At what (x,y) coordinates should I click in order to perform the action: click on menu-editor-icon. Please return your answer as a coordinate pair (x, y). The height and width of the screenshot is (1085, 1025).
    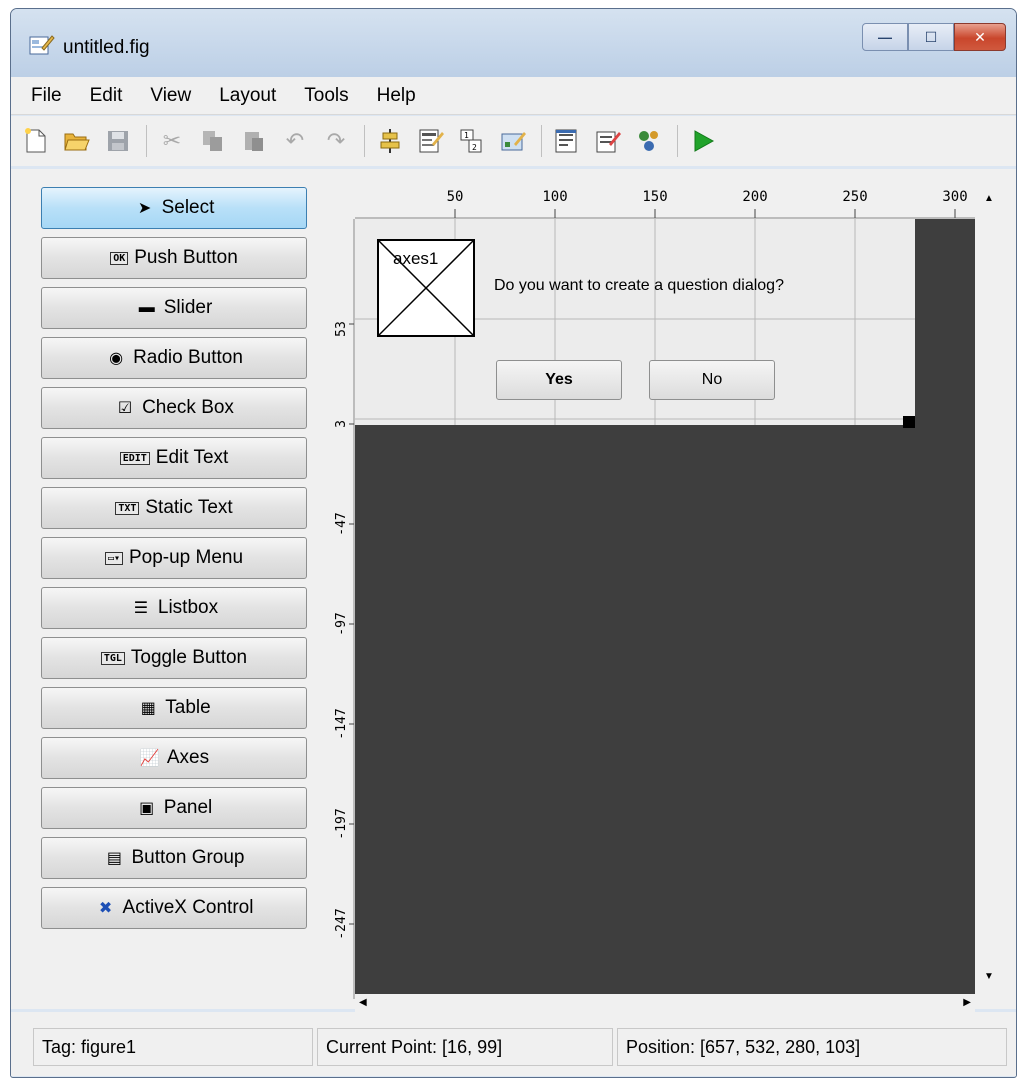
    Looking at the image, I should click on (431, 141).